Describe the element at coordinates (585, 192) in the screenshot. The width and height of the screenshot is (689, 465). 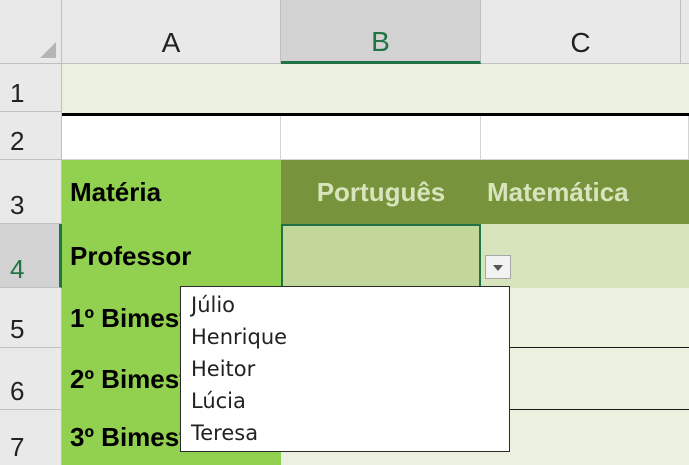
I see `cell-c3: Matemática` at that location.